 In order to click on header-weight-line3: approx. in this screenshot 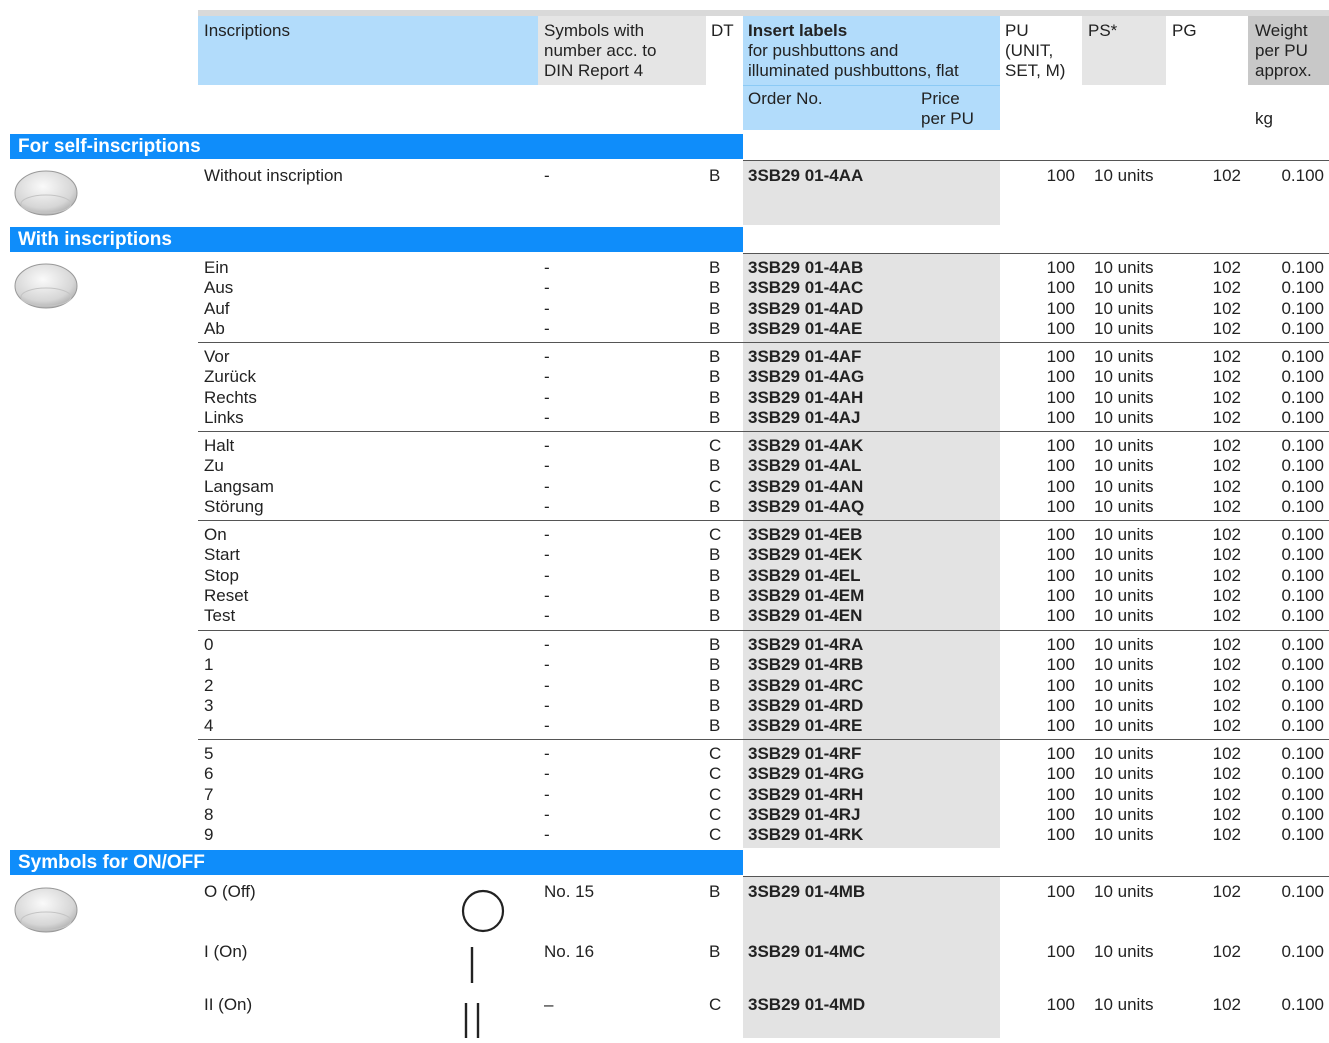, I will do `click(1283, 70)`.